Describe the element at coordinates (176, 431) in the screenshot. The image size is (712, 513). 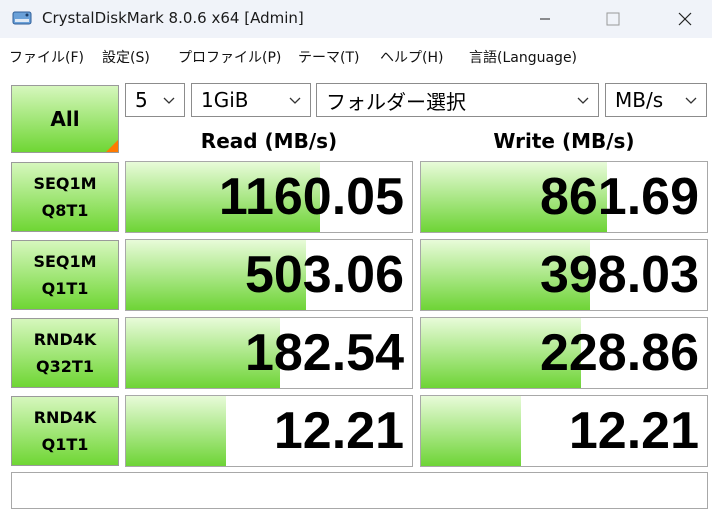
I see `read-result-bar` at that location.